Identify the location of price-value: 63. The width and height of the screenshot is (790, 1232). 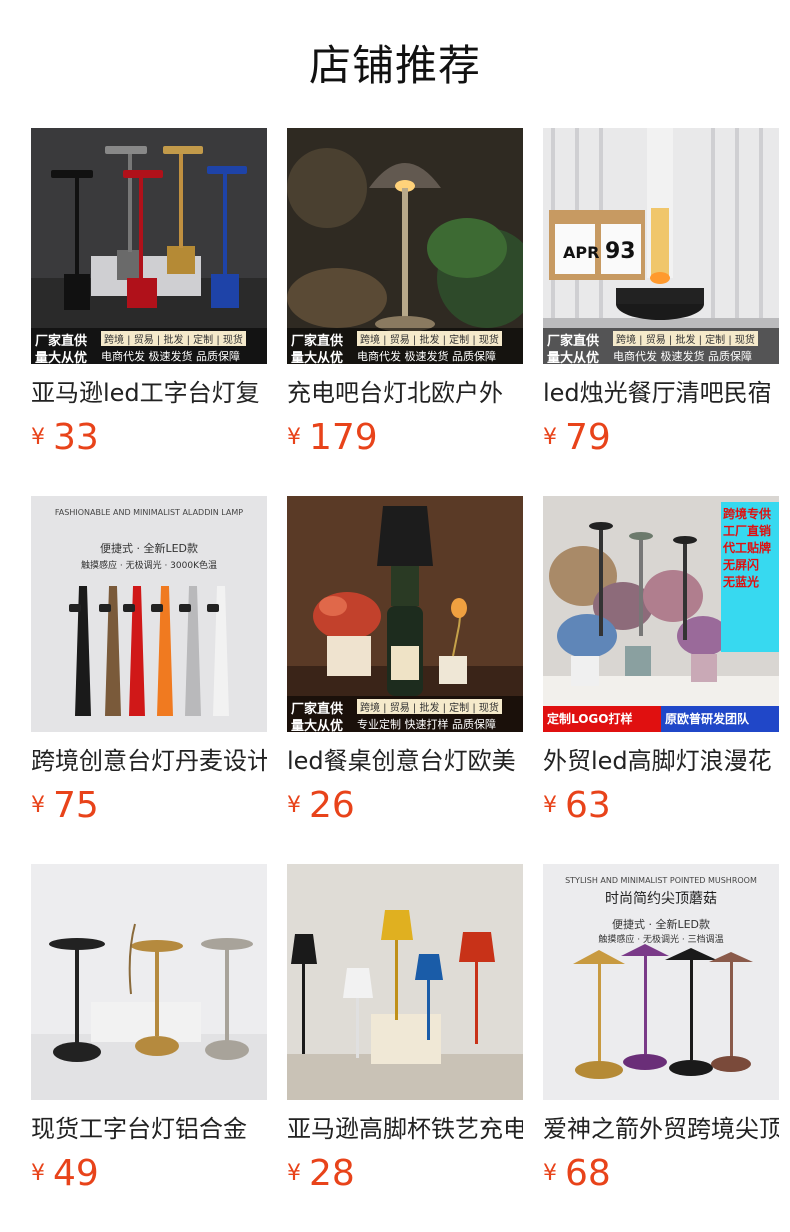
(588, 805).